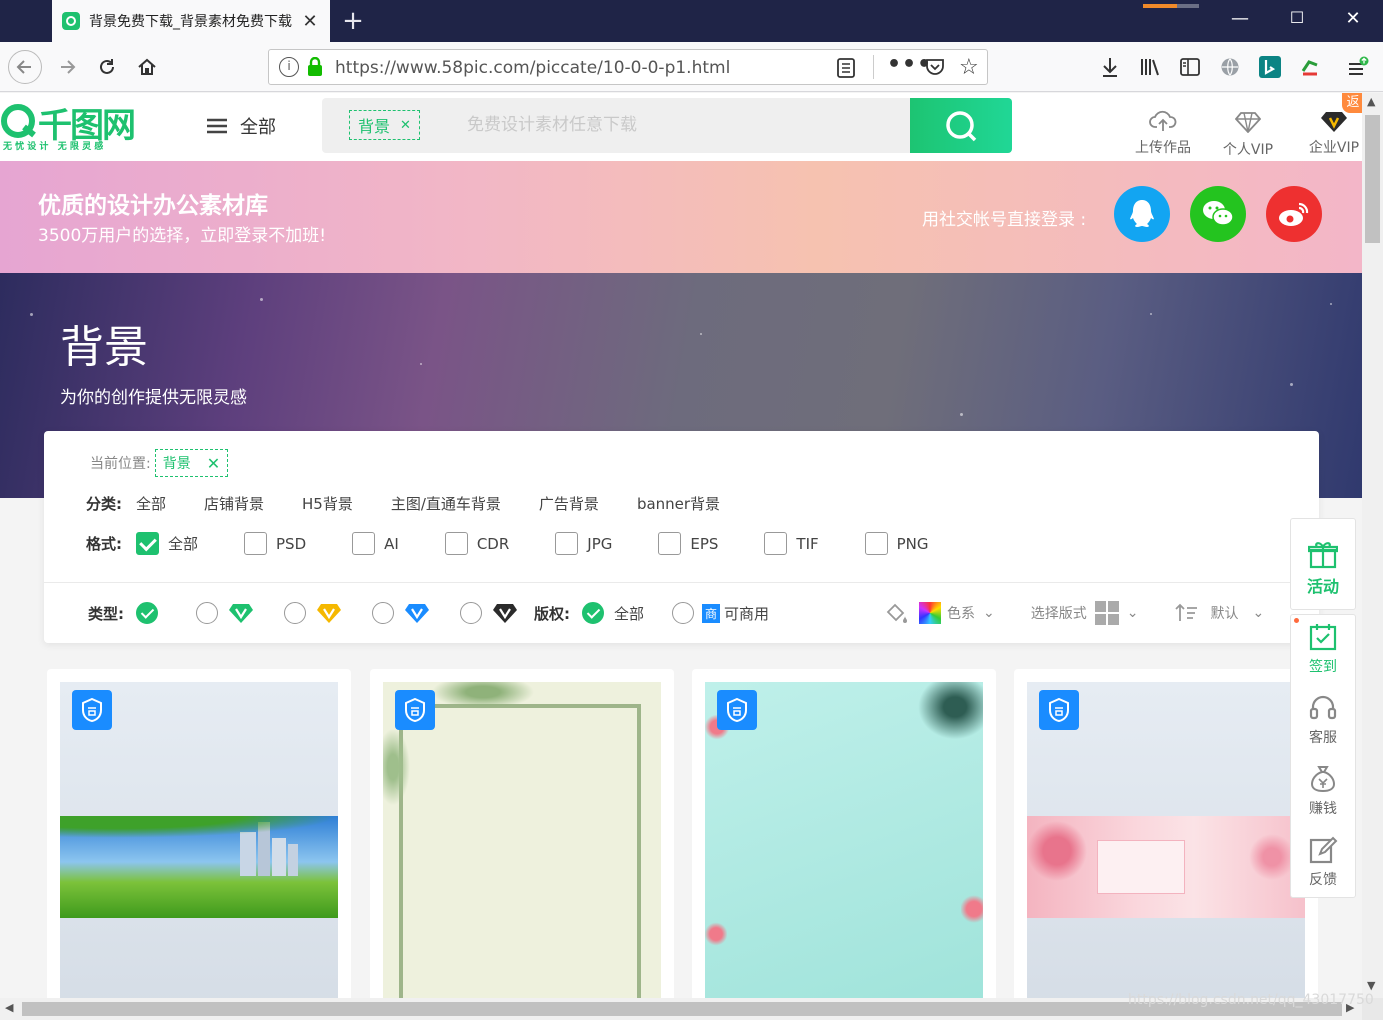 This screenshot has width=1383, height=1020. What do you see at coordinates (1323, 564) in the screenshot?
I see `activity-button: 活动` at bounding box center [1323, 564].